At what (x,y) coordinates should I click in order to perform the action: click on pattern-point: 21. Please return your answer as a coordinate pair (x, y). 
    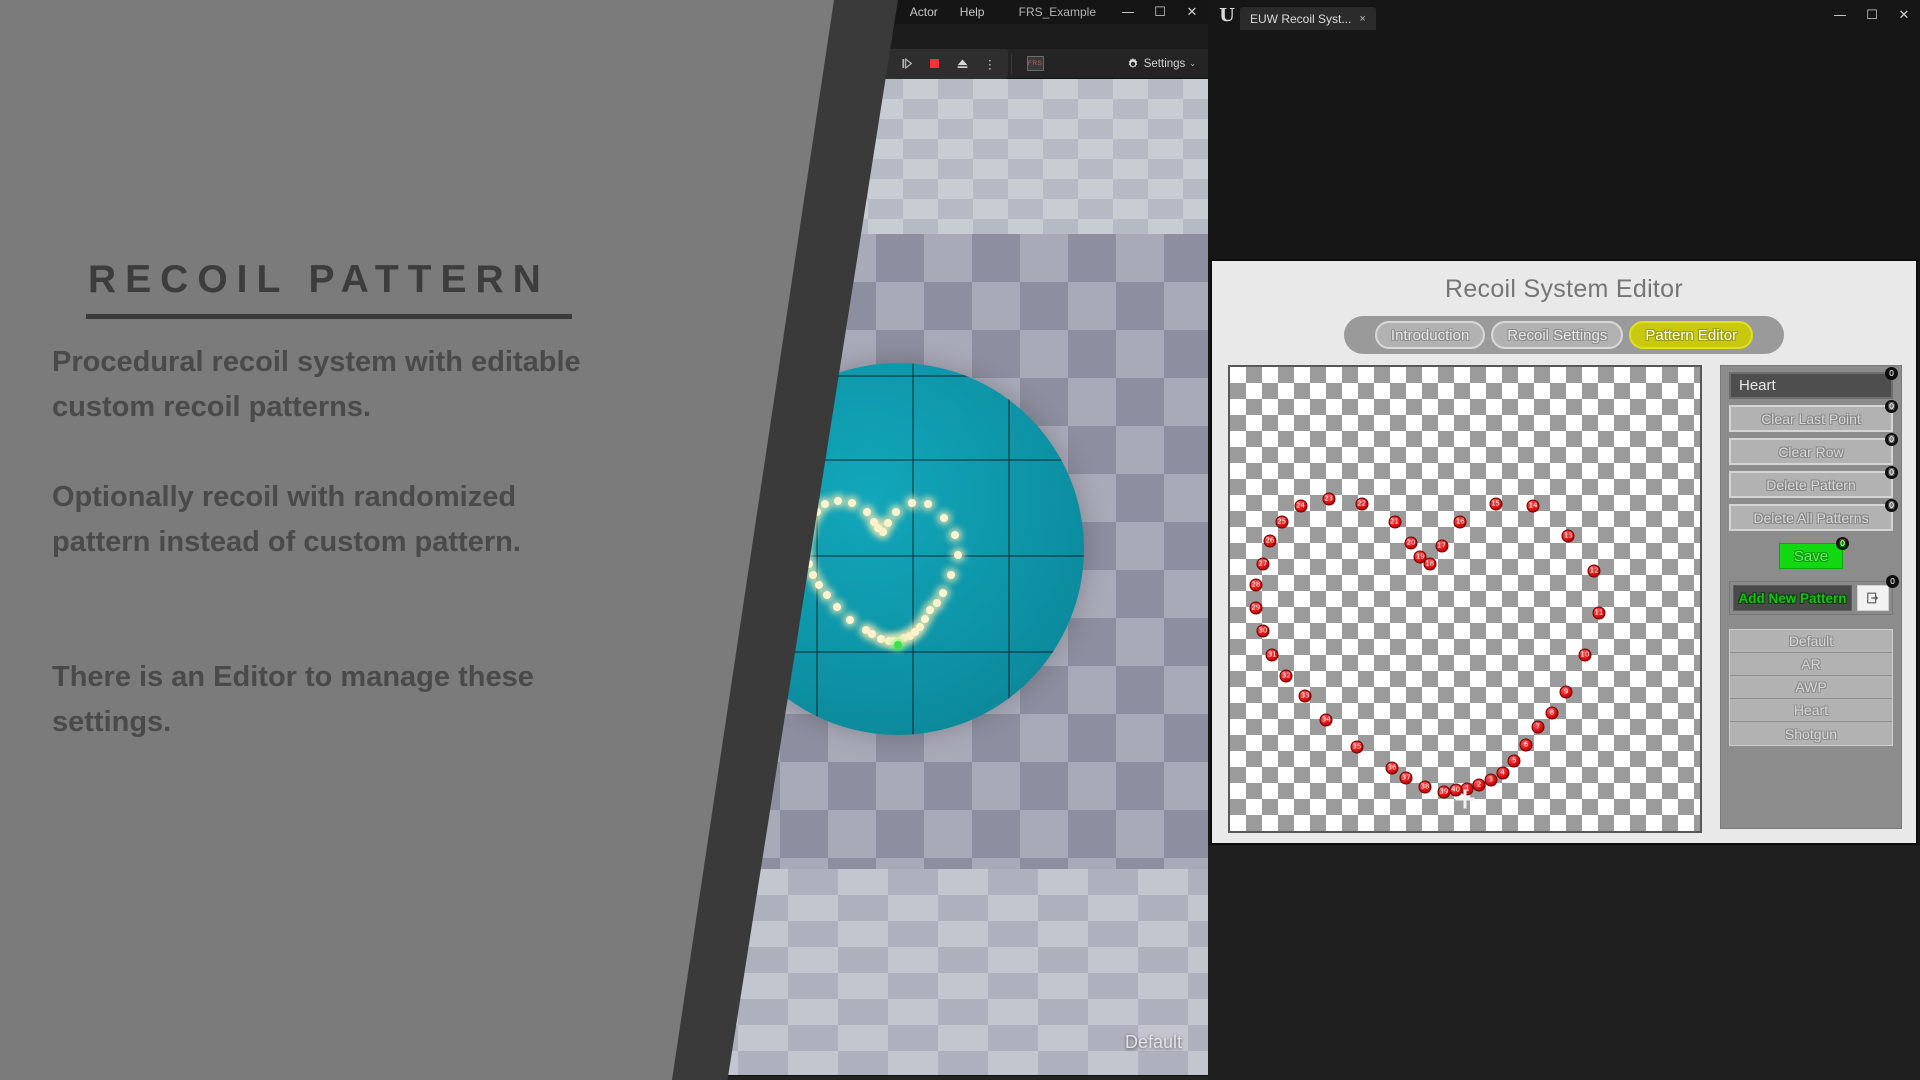
    Looking at the image, I should click on (1394, 522).